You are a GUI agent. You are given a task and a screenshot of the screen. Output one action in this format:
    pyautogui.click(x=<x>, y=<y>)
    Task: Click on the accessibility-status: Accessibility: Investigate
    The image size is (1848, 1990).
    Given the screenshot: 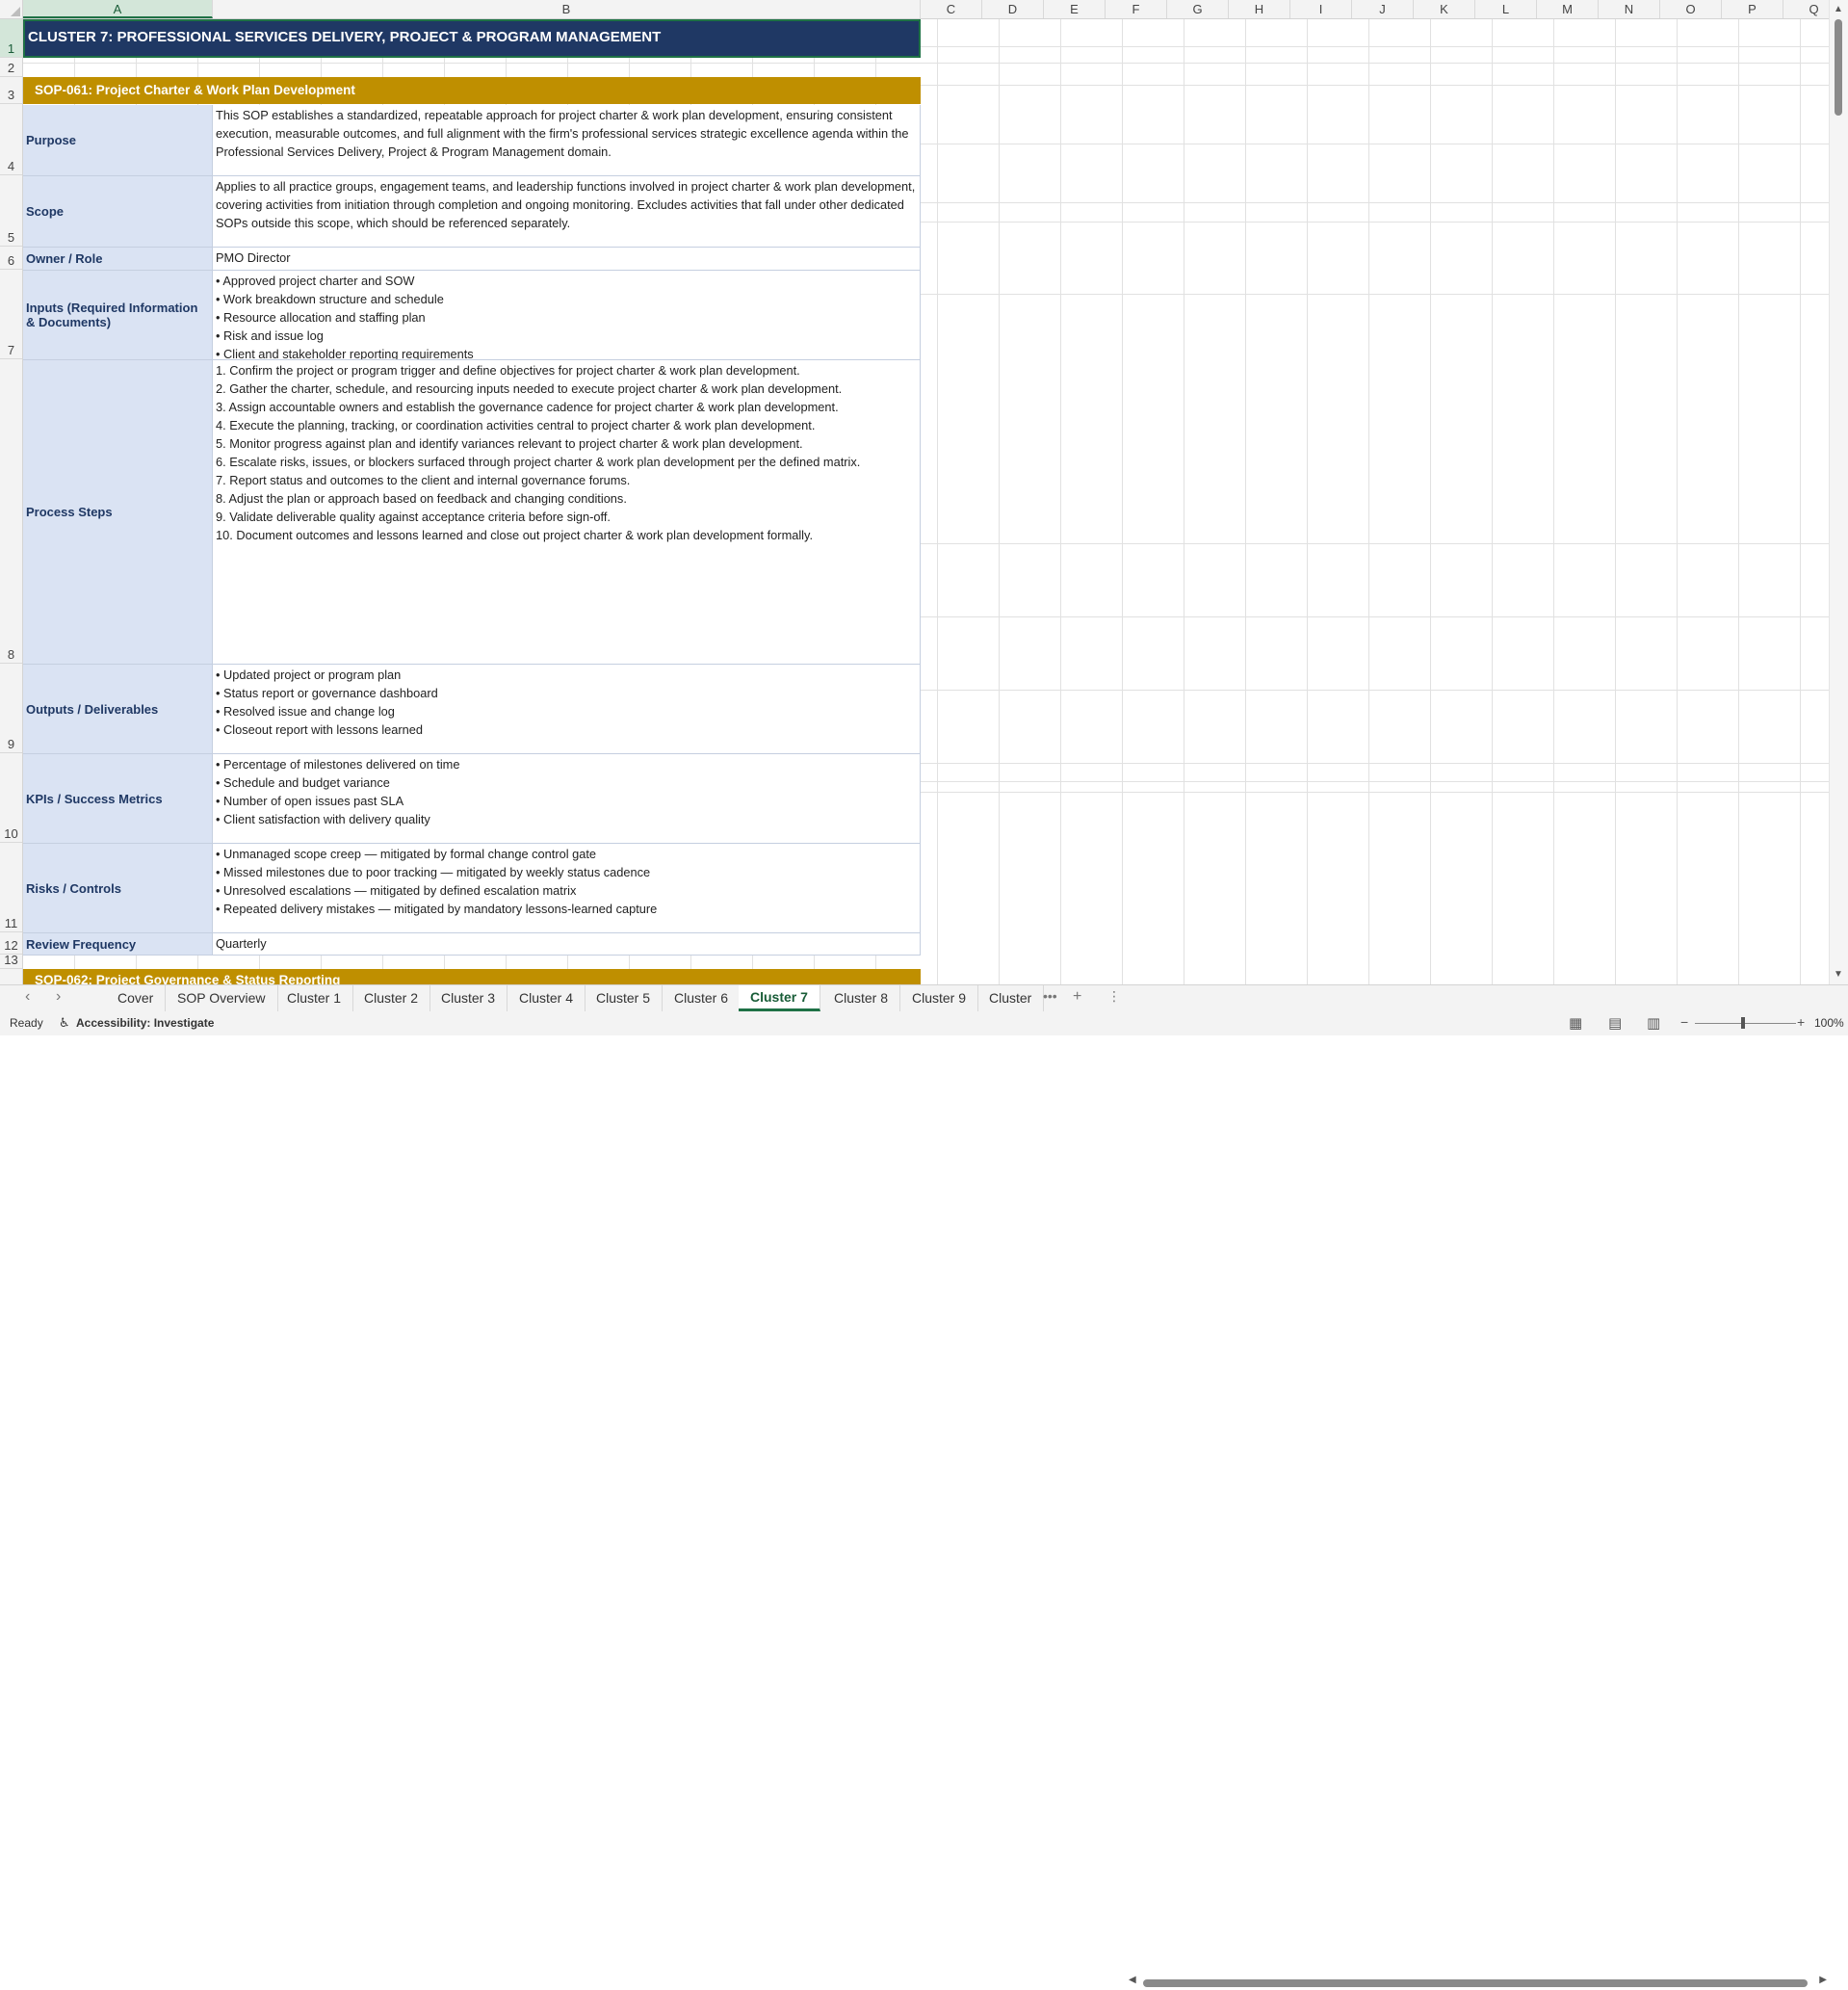 What is the action you would take?
    pyautogui.click(x=145, y=1023)
    